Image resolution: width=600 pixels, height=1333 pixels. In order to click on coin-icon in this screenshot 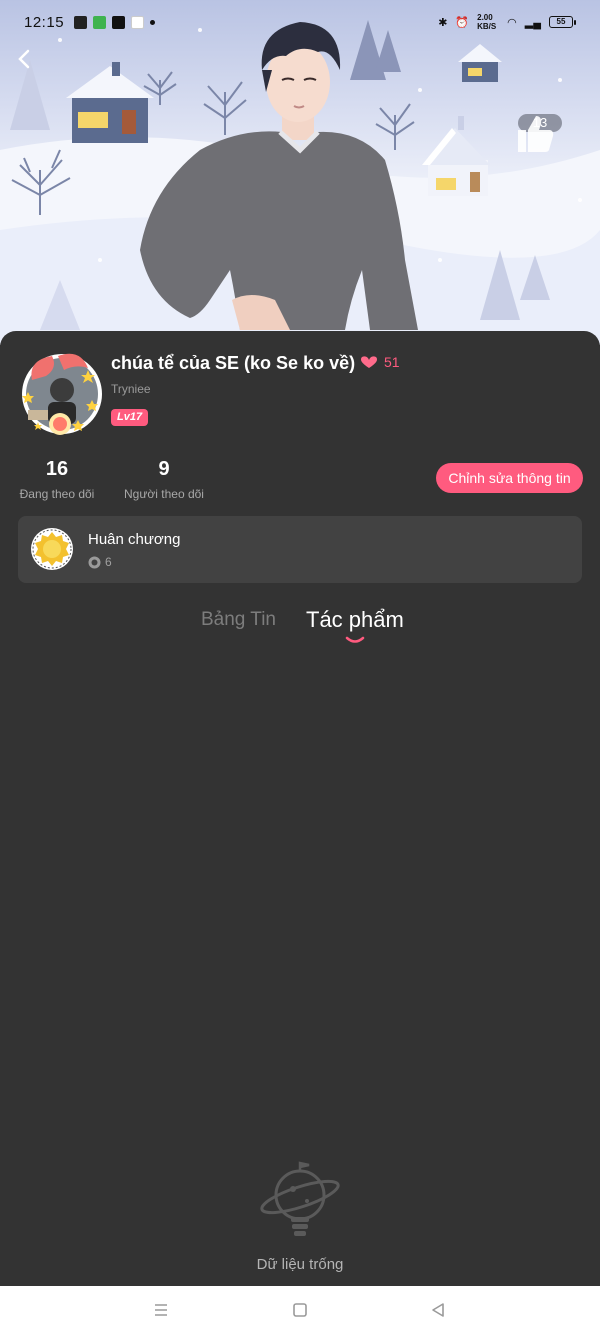, I will do `click(94, 562)`.